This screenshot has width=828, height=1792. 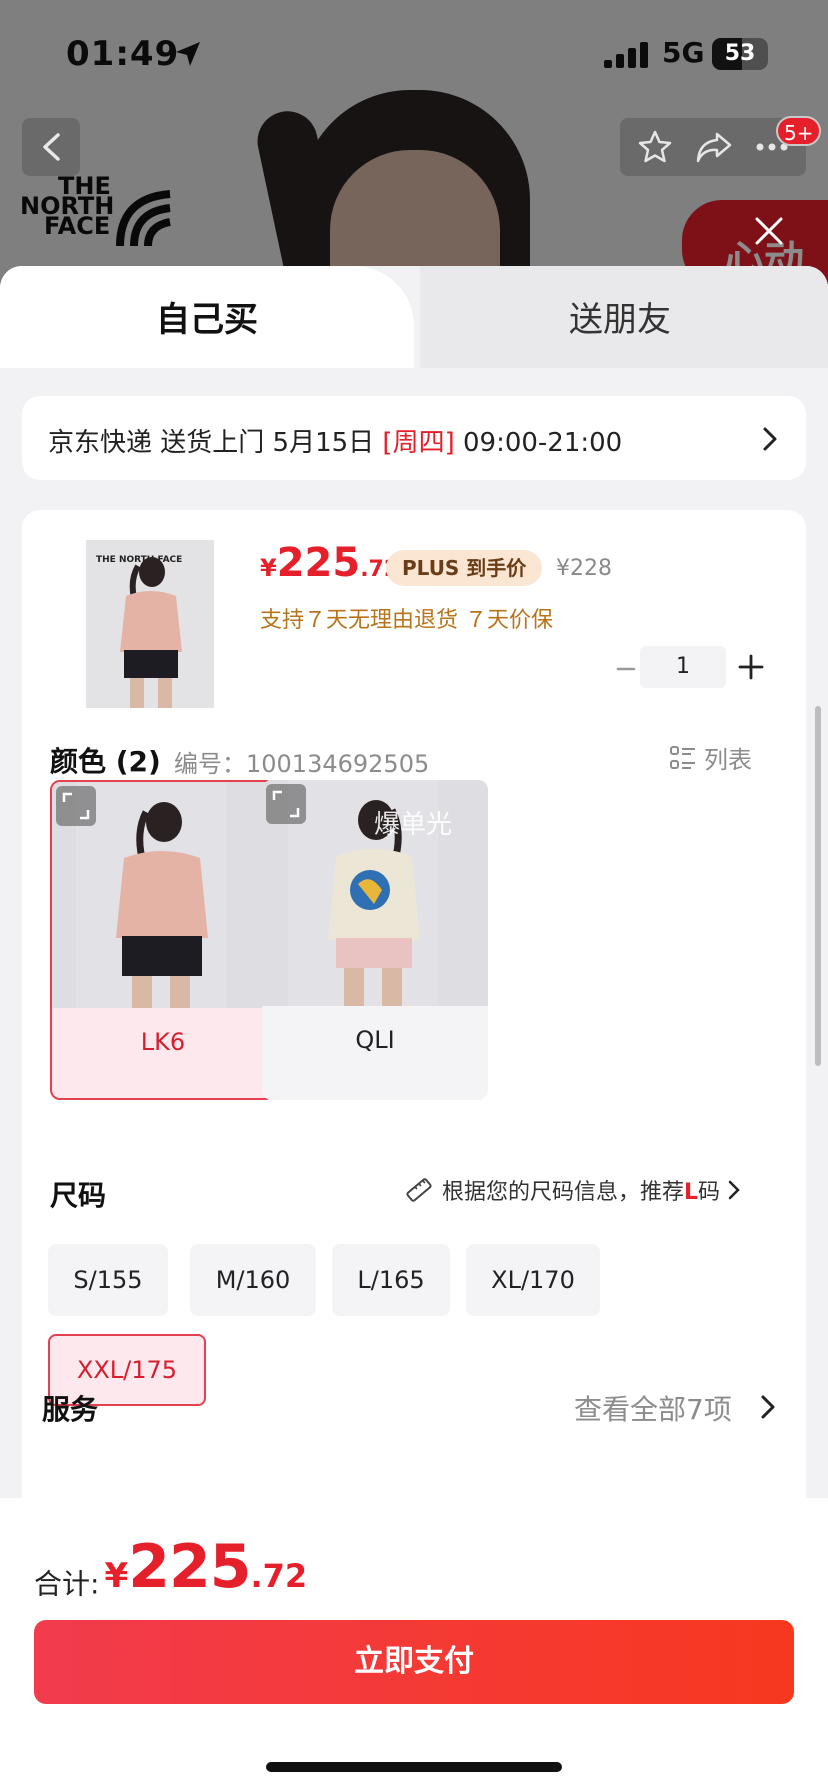 I want to click on product-price: ¥225.72, so click(x=330, y=563).